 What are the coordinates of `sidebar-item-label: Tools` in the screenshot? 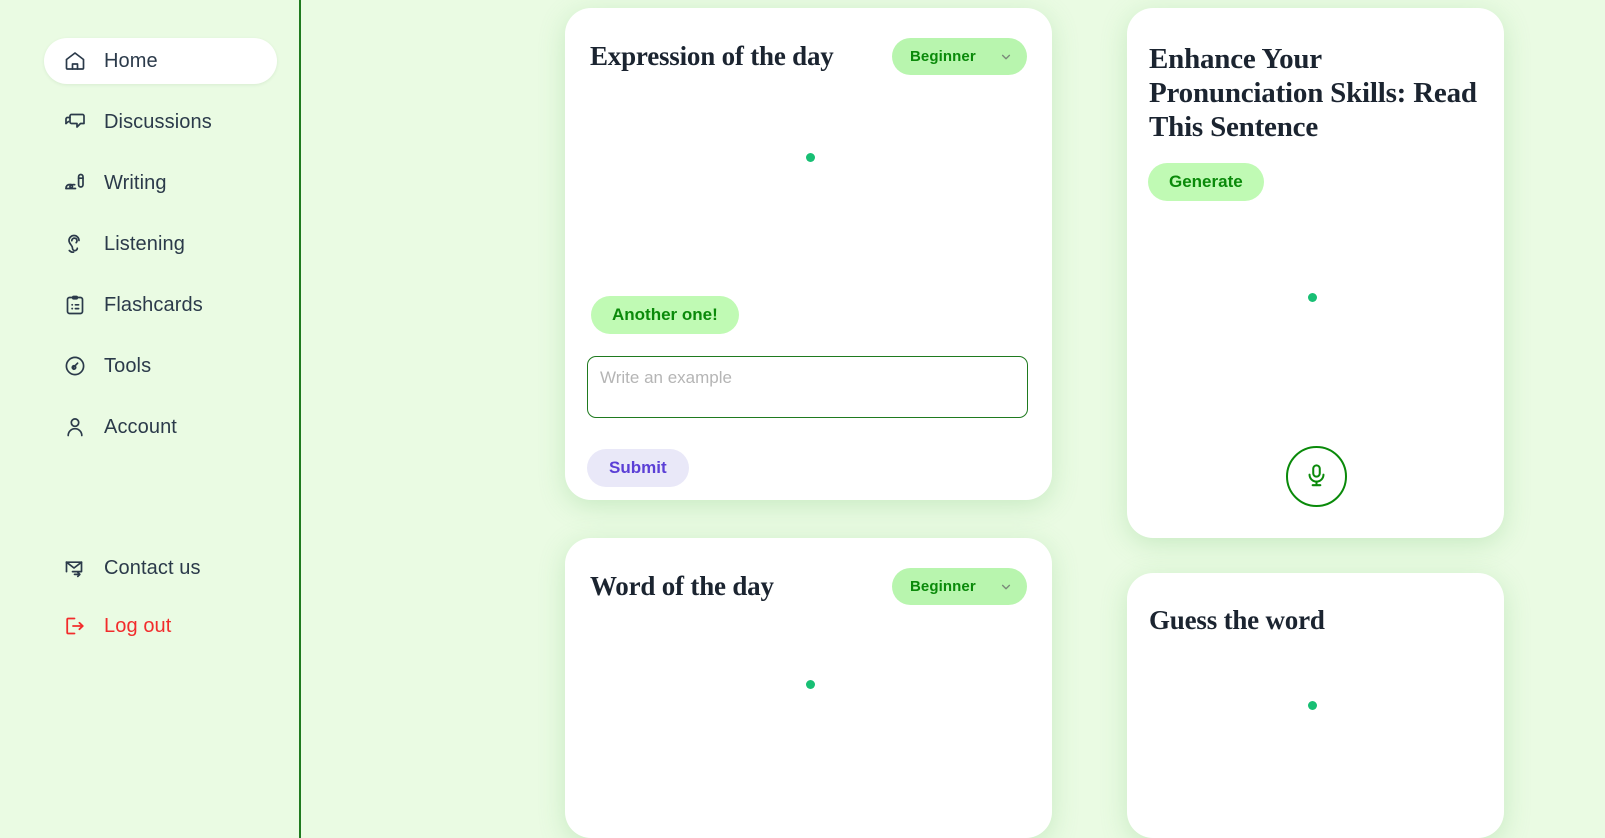 It's located at (128, 365).